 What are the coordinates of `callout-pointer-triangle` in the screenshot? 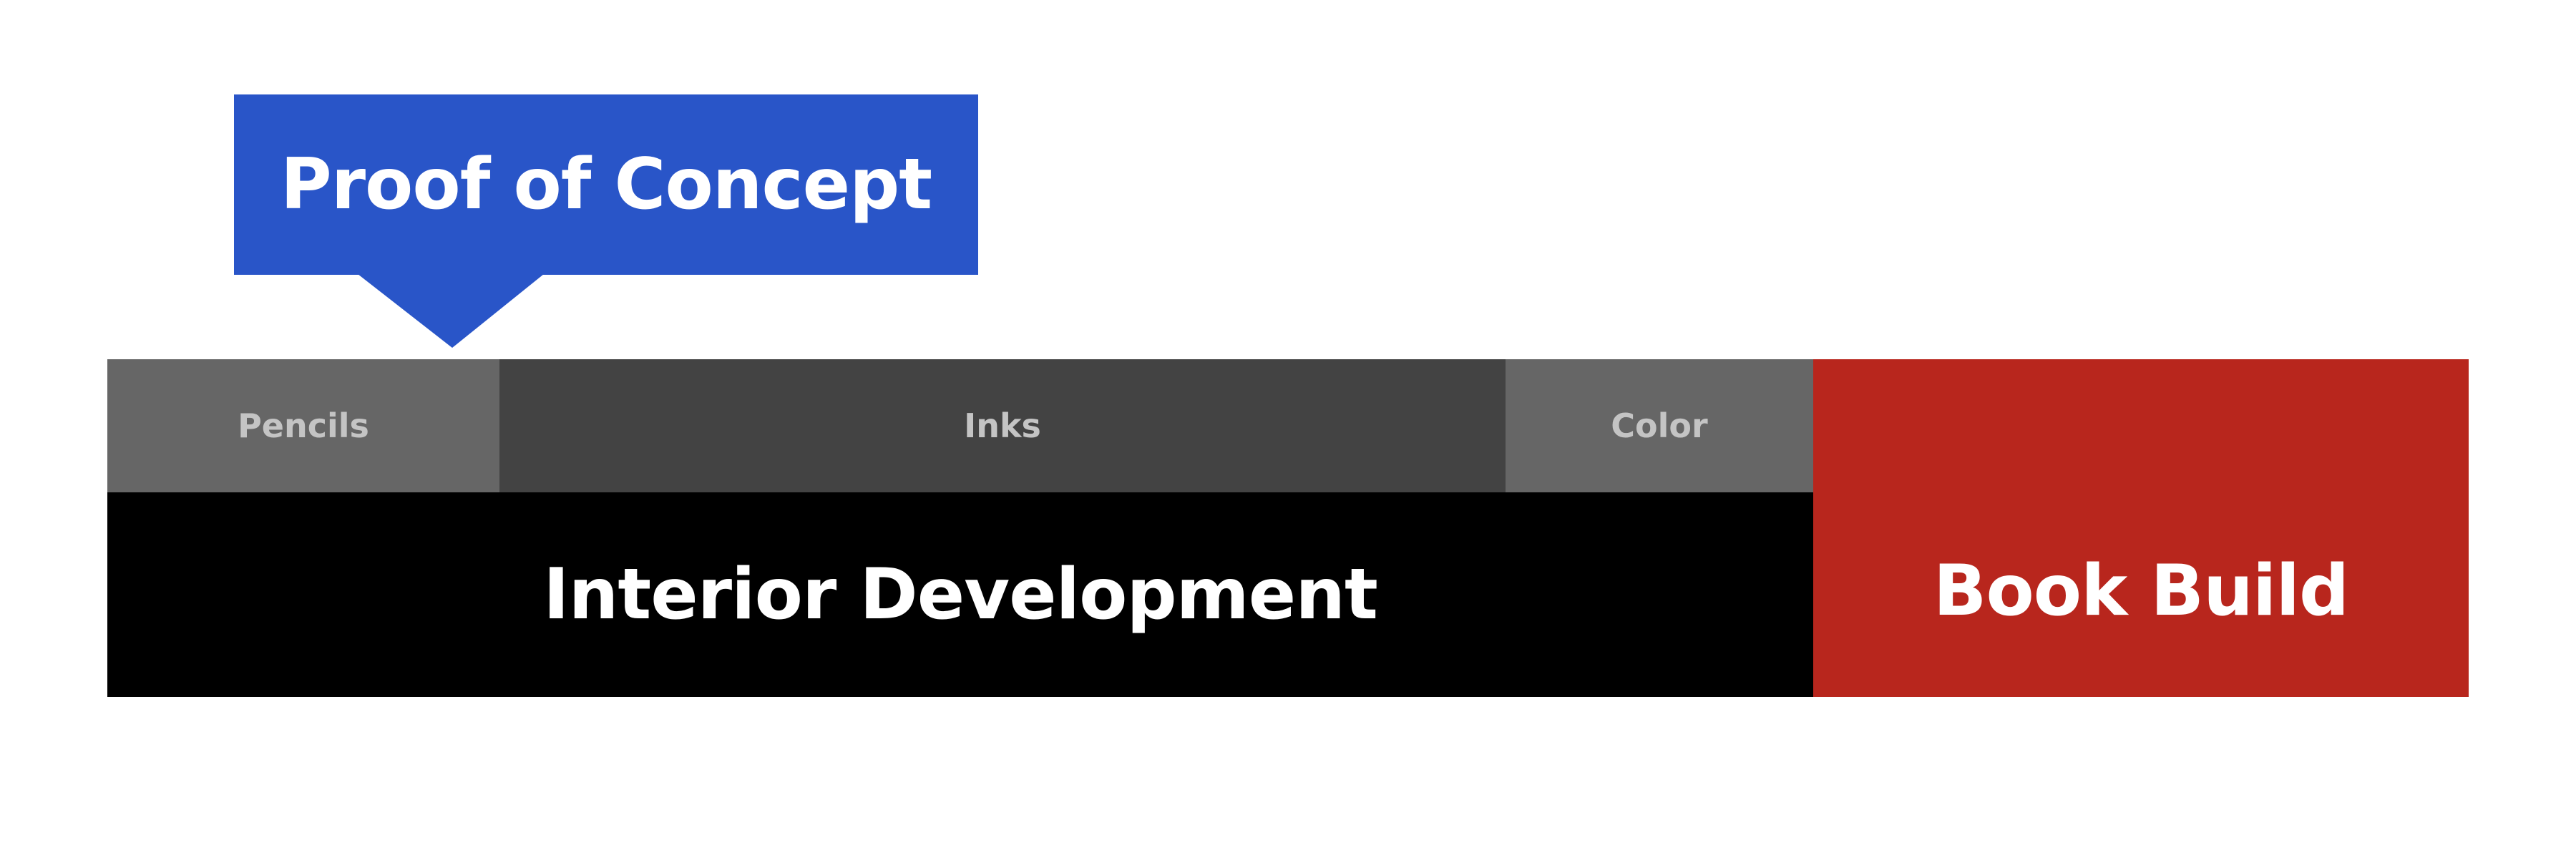 It's located at (451, 311).